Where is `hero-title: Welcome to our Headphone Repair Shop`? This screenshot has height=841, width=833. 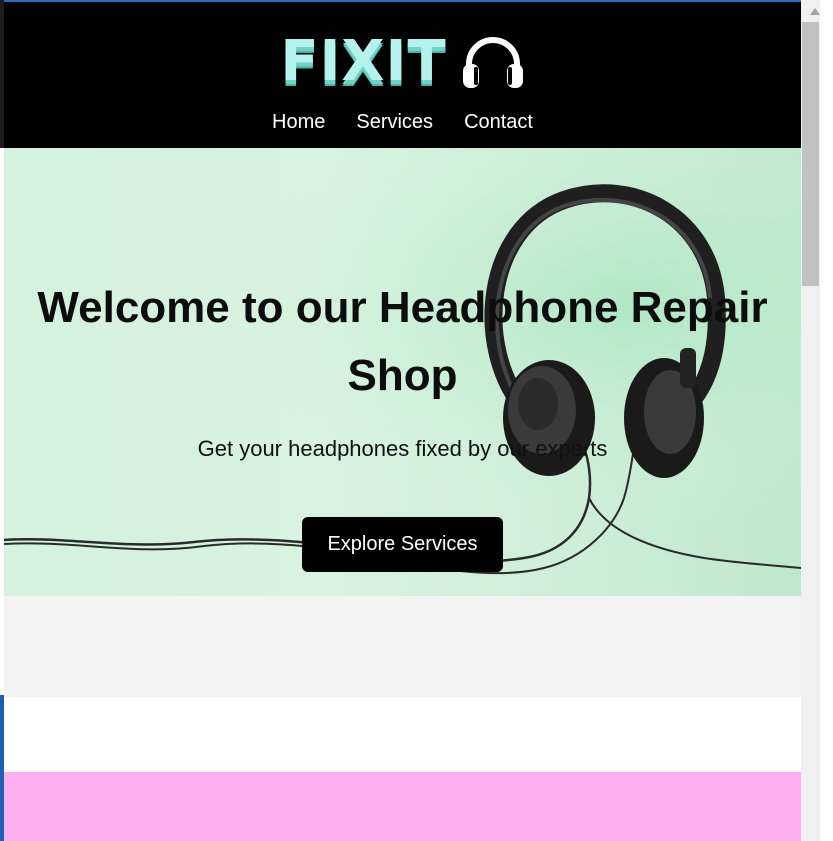 hero-title: Welcome to our Headphone Repair Shop is located at coordinates (402, 341).